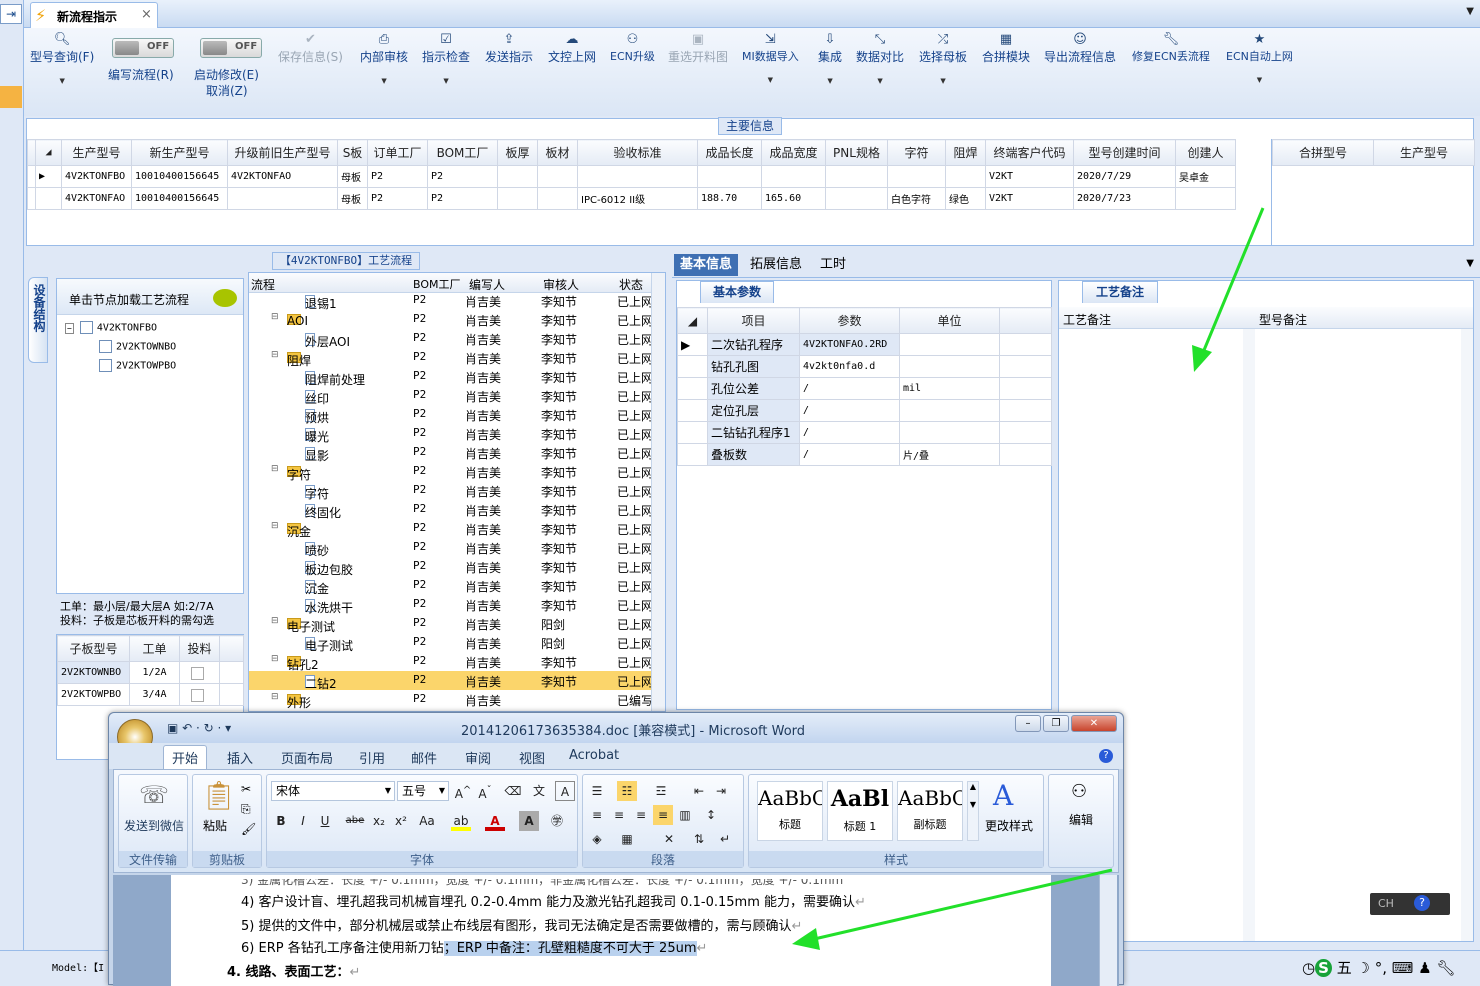 This screenshot has height=986, width=1480. What do you see at coordinates (949, 344) in the screenshot?
I see `basic-param-cell` at bounding box center [949, 344].